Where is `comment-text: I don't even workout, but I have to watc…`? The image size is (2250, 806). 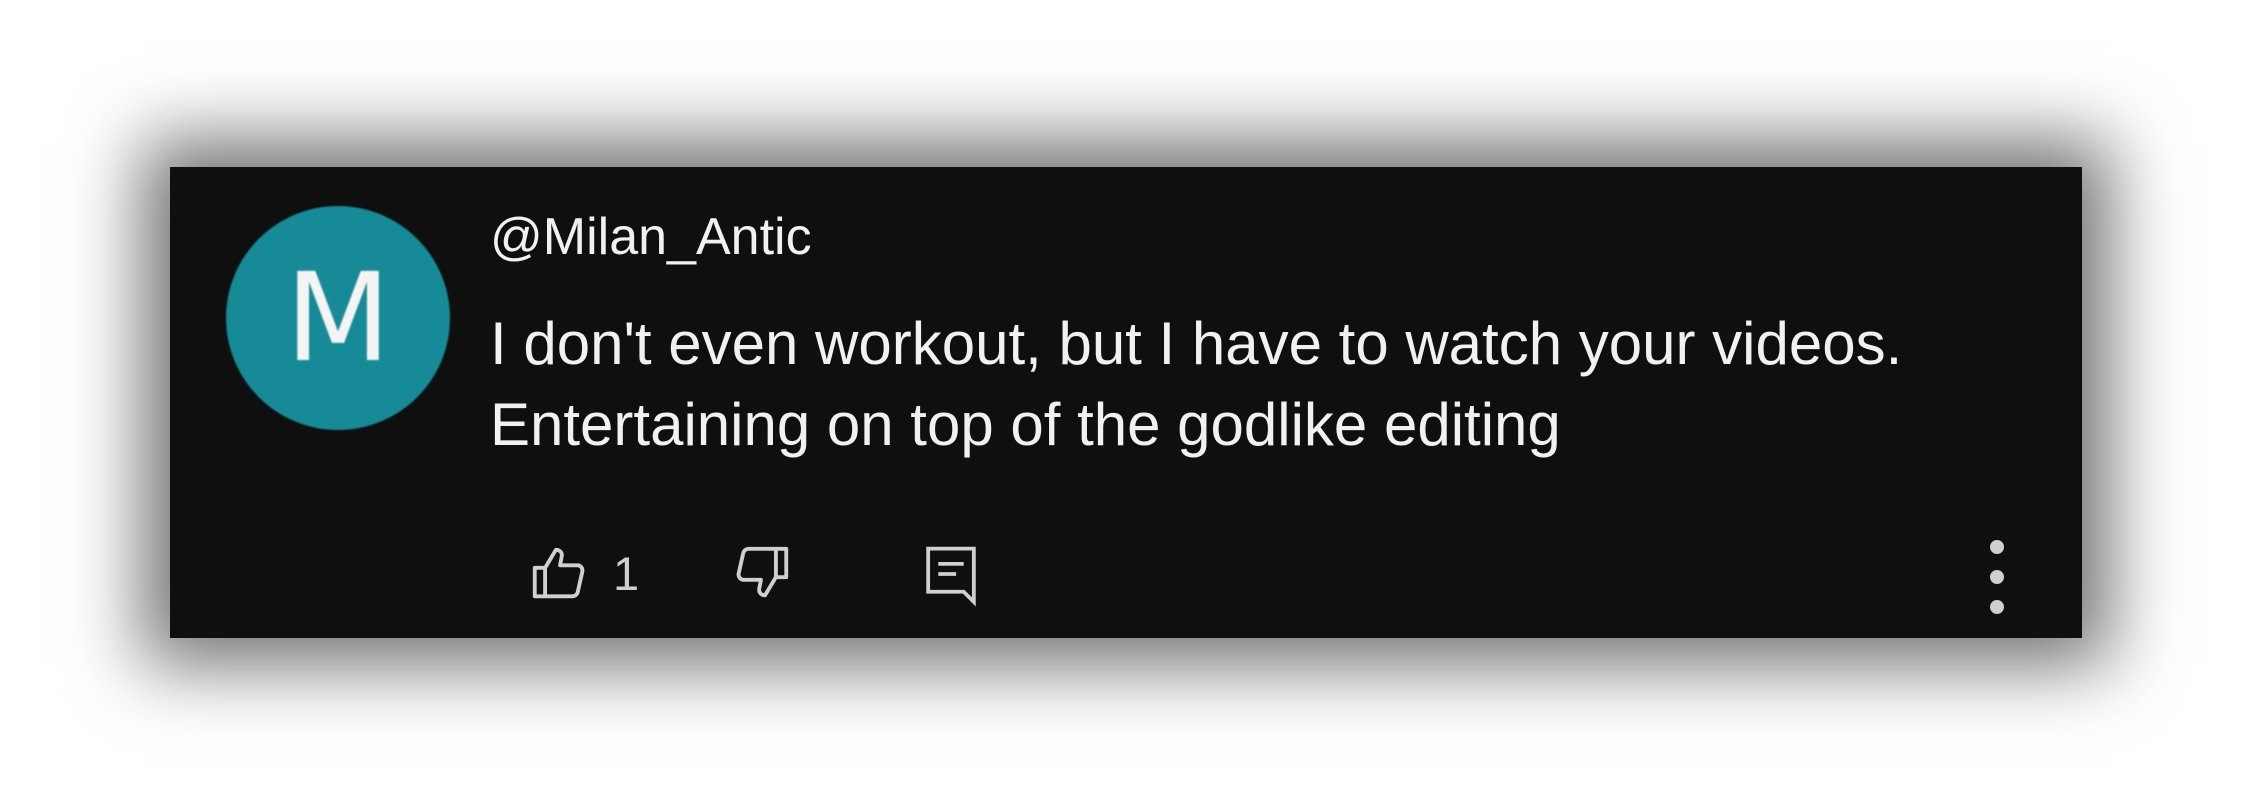
comment-text: I don't even workout, but I have to watc… is located at coordinates (1270, 384).